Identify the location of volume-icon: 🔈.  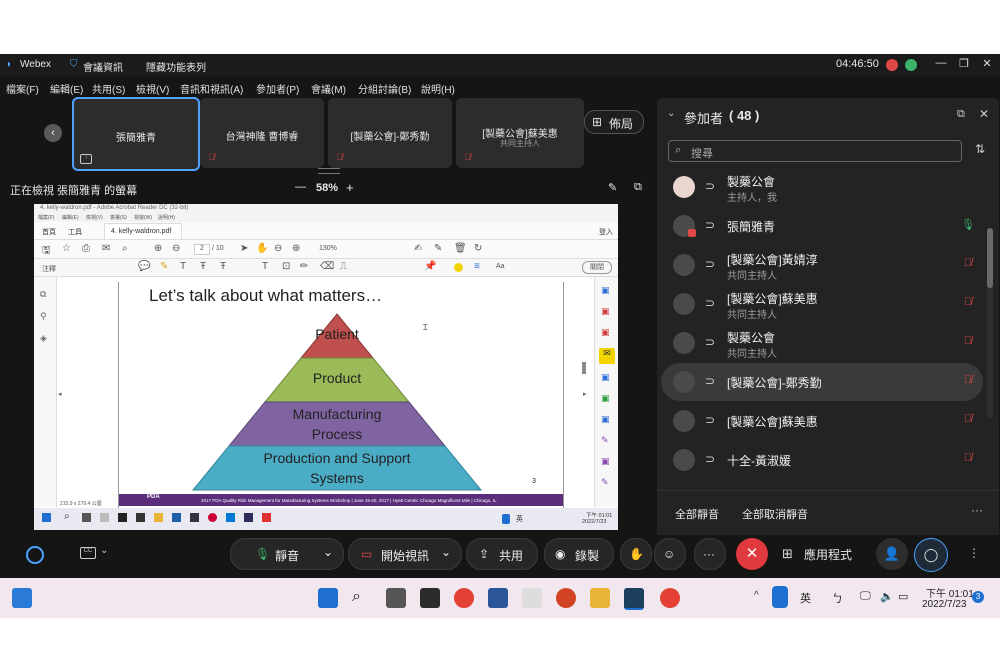
(887, 596).